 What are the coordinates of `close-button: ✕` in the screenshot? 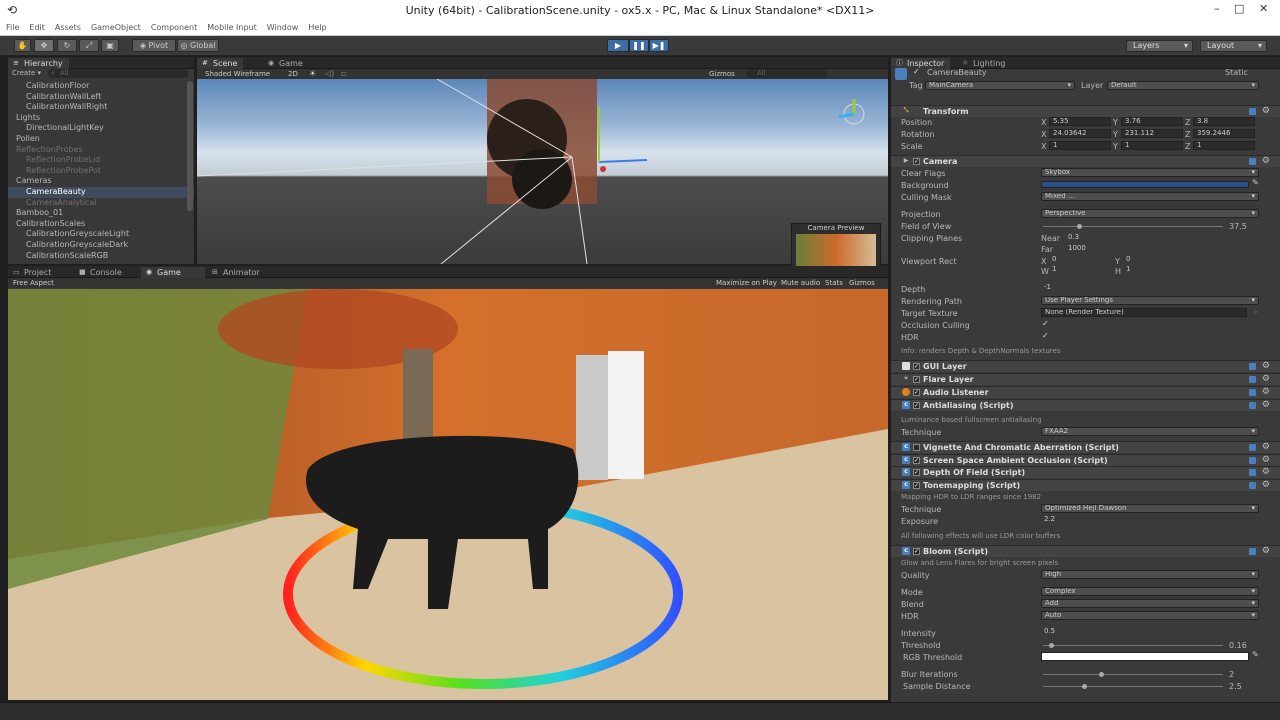 It's located at (1263, 8).